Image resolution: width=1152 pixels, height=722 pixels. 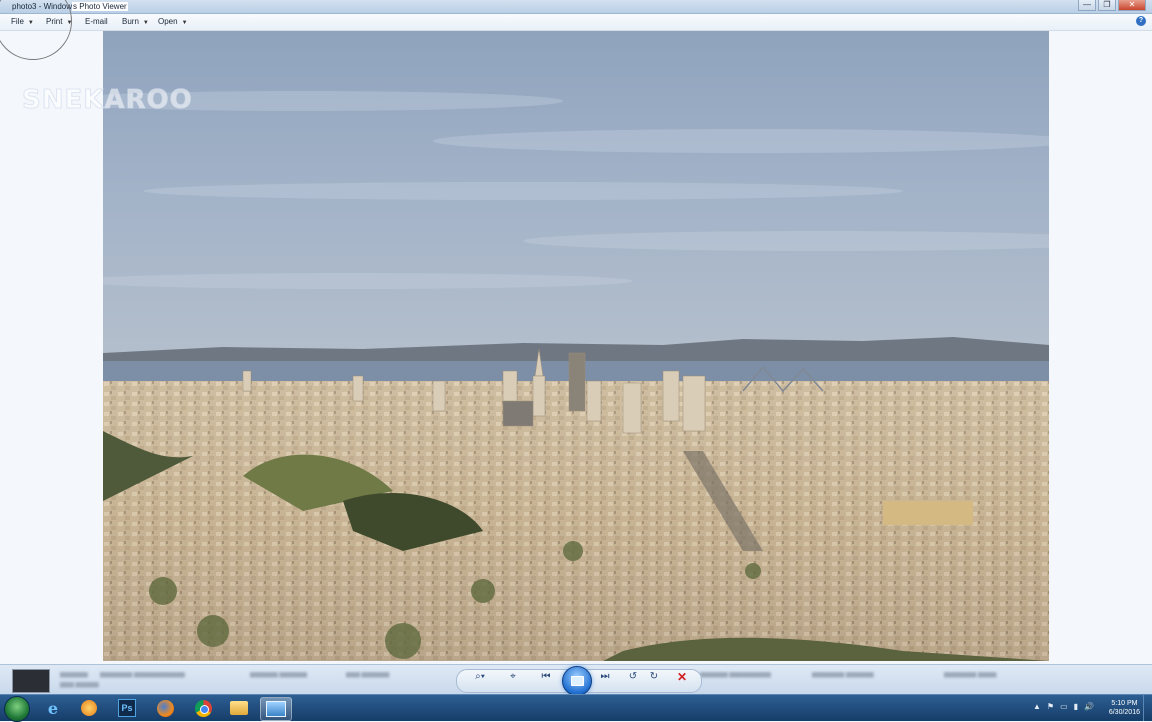 I want to click on blurred-info-5: ▆▆▆ ▆▆▆▆▆▆, so click(x=368, y=675).